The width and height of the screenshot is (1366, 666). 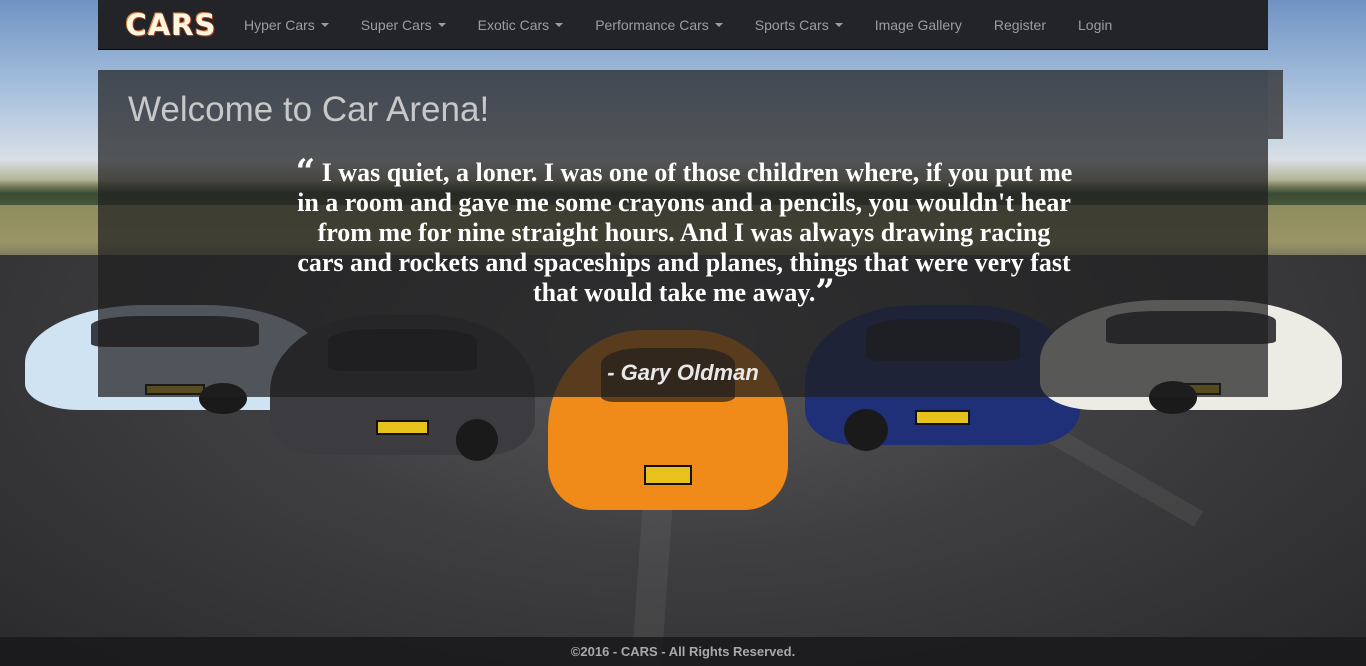 What do you see at coordinates (396, 24) in the screenshot?
I see `nav-item-label: Super Cars` at bounding box center [396, 24].